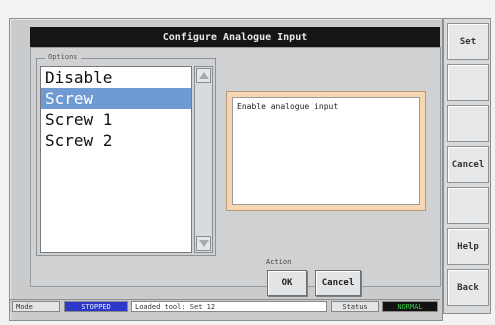 The height and width of the screenshot is (325, 495). I want to click on soft-key-sidebar: Set Cancel Help Back, so click(467, 166).